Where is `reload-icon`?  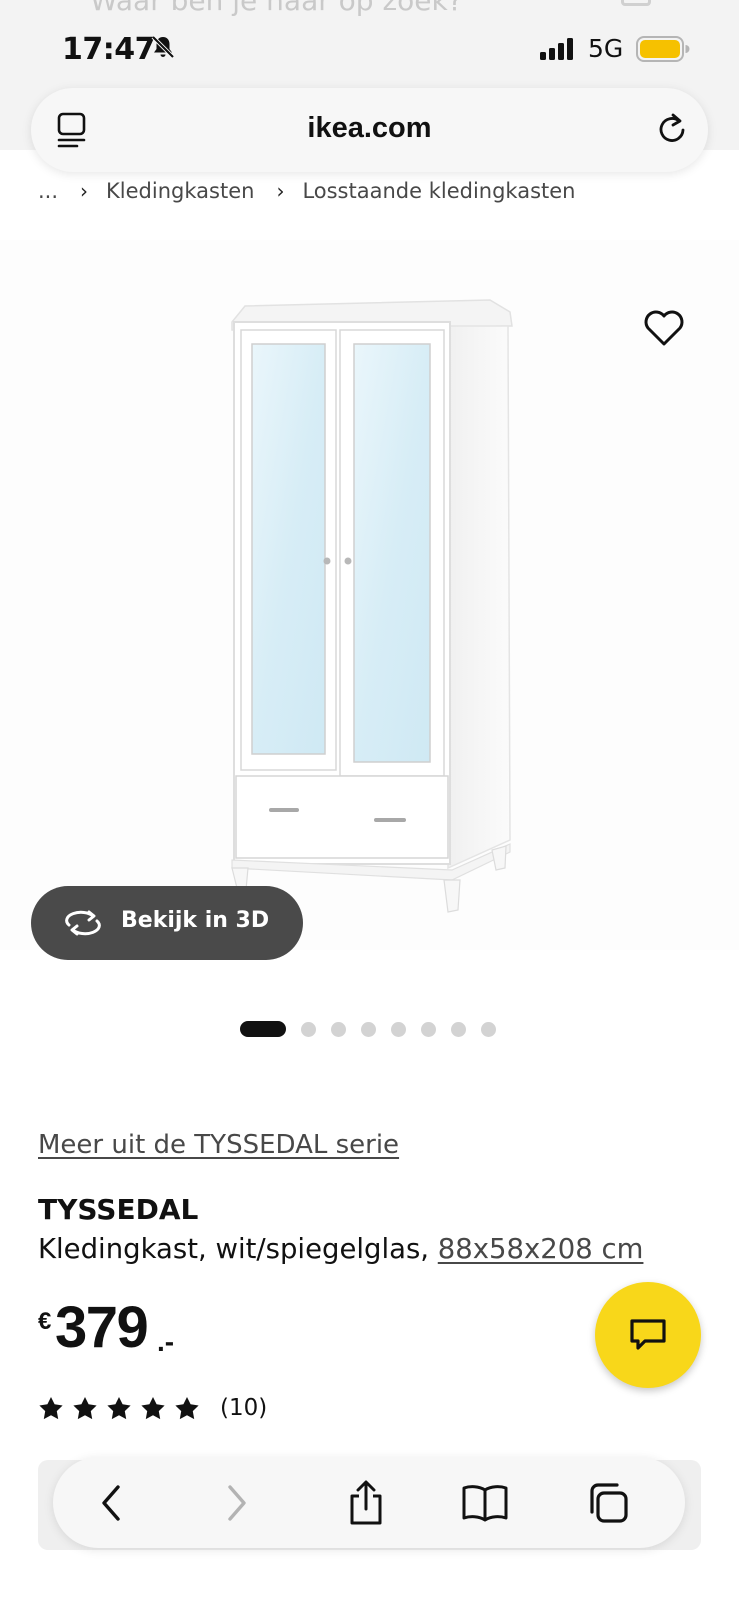
reload-icon is located at coordinates (672, 129).